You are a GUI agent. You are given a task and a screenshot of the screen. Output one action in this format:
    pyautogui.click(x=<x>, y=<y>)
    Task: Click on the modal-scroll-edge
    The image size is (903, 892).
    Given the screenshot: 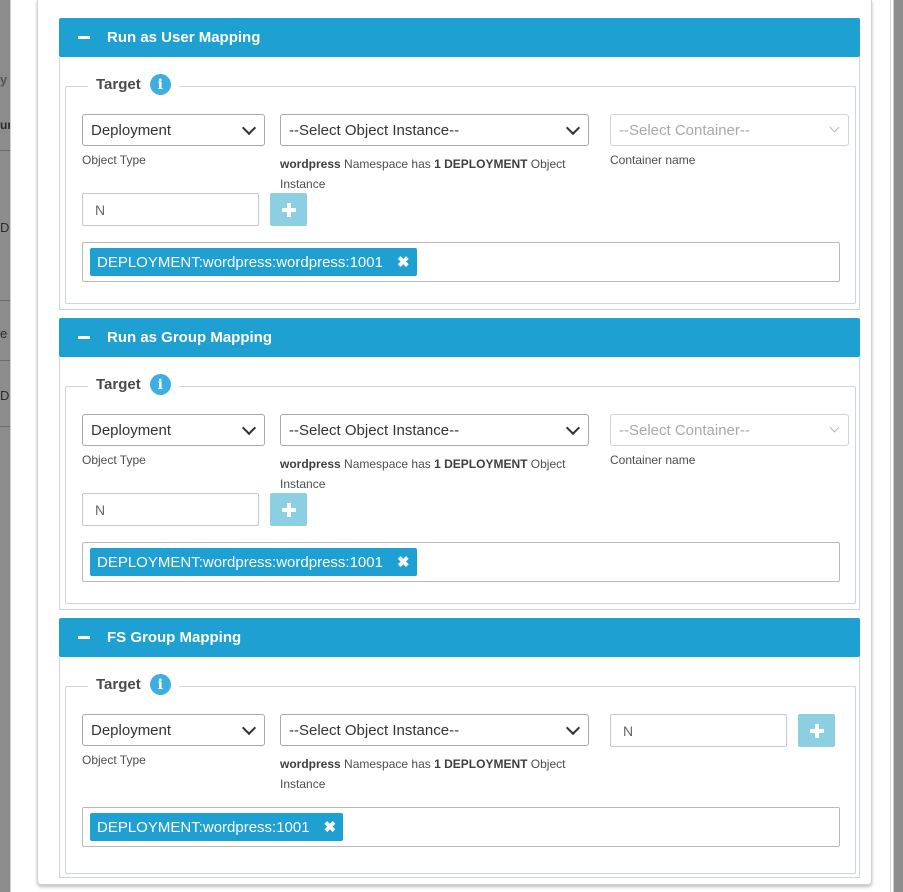 What is the action you would take?
    pyautogui.click(x=890, y=446)
    